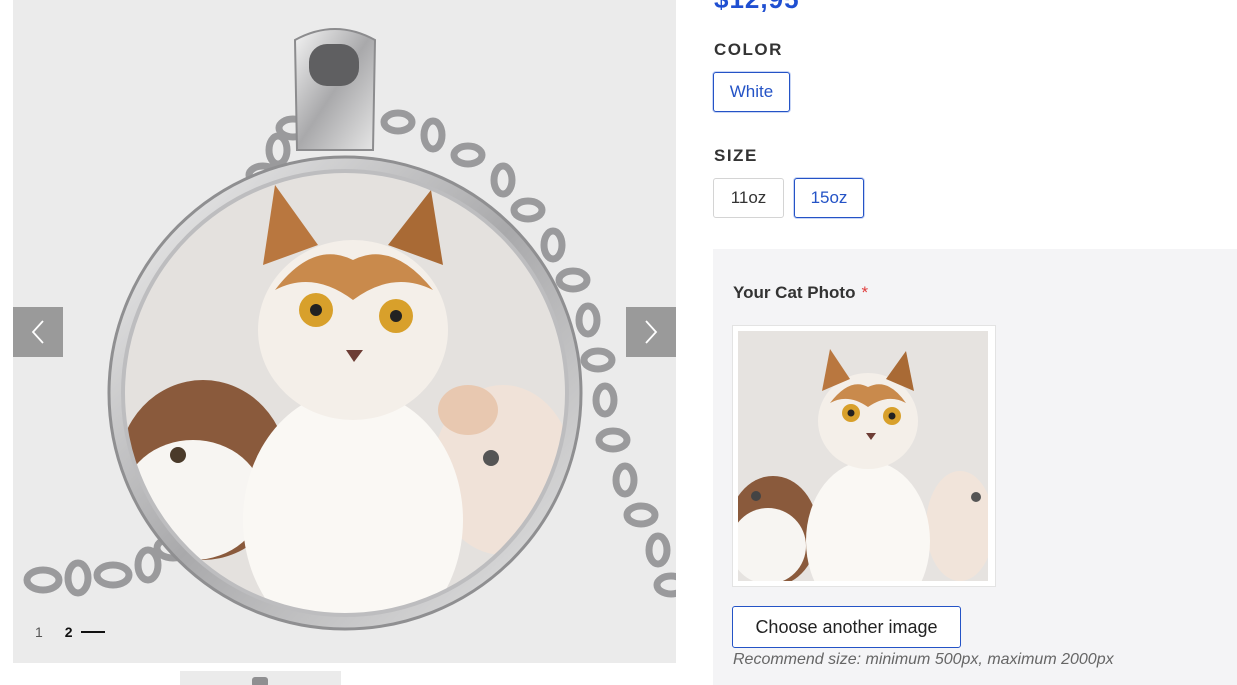  What do you see at coordinates (794, 292) in the screenshot?
I see `upload-label-text: Your Cat Photo` at bounding box center [794, 292].